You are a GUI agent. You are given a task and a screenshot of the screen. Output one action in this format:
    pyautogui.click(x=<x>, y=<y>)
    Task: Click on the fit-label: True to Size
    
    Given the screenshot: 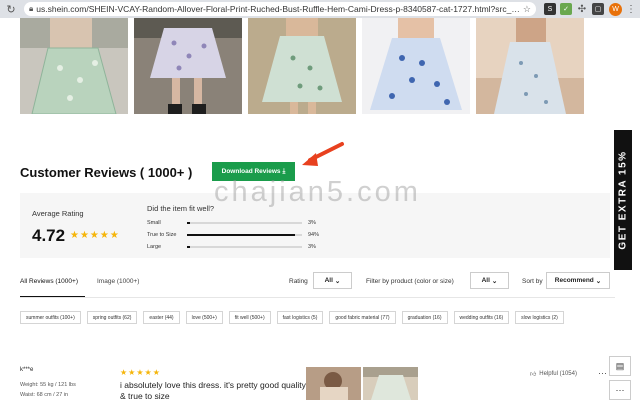 What is the action you would take?
    pyautogui.click(x=162, y=235)
    